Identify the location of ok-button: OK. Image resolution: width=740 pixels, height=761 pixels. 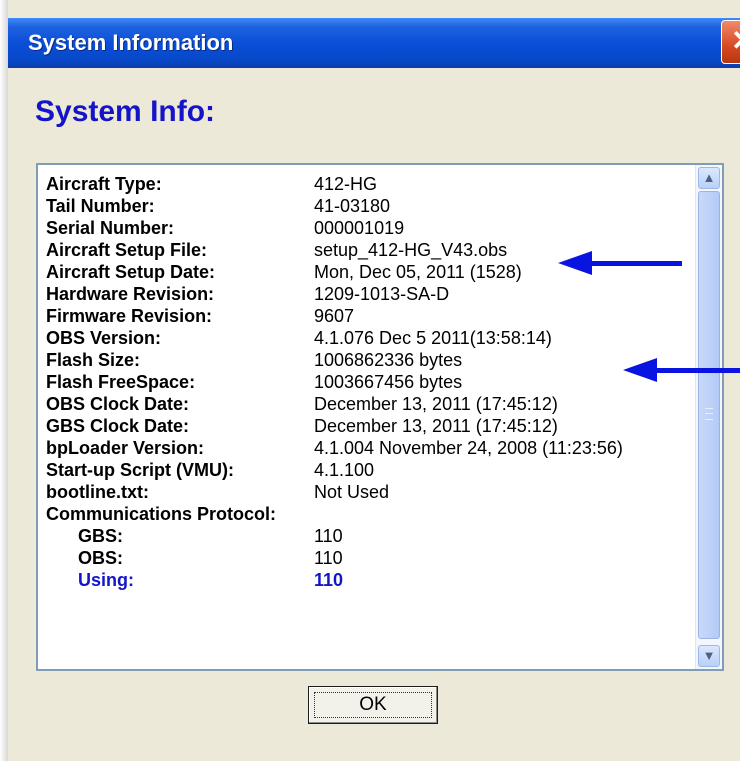
(373, 705).